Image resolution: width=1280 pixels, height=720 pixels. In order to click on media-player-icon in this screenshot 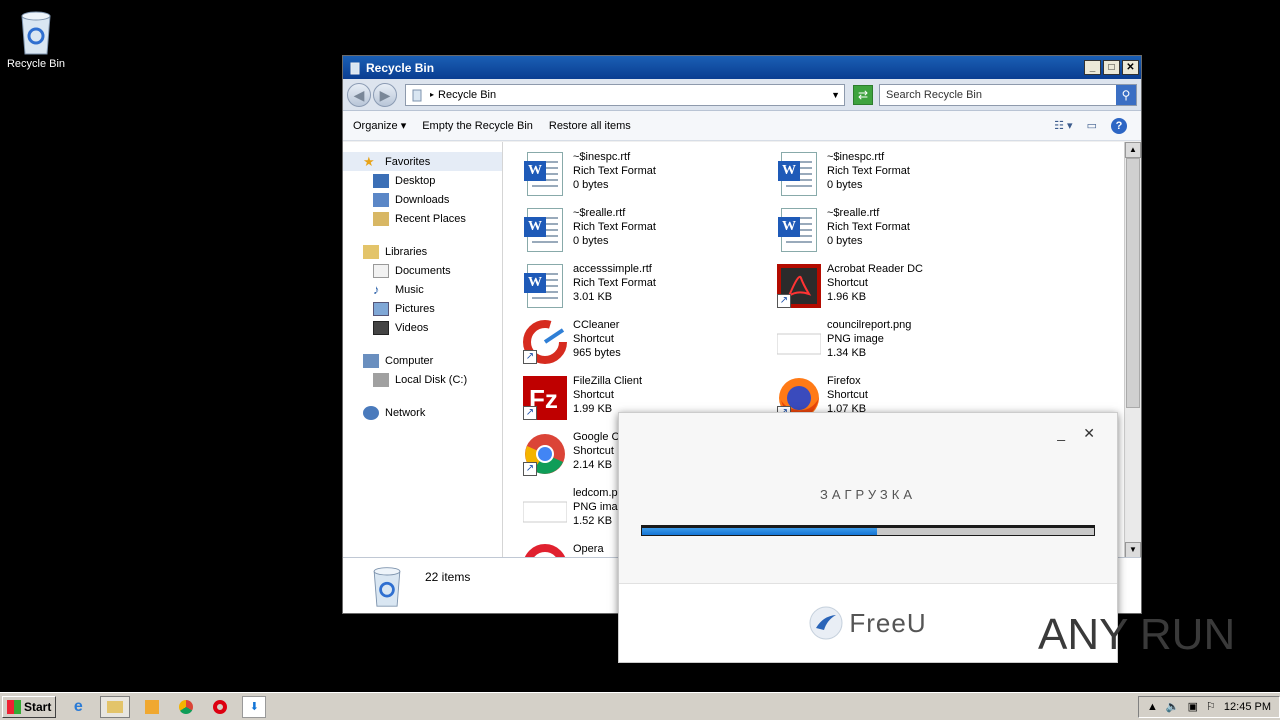, I will do `click(152, 707)`.